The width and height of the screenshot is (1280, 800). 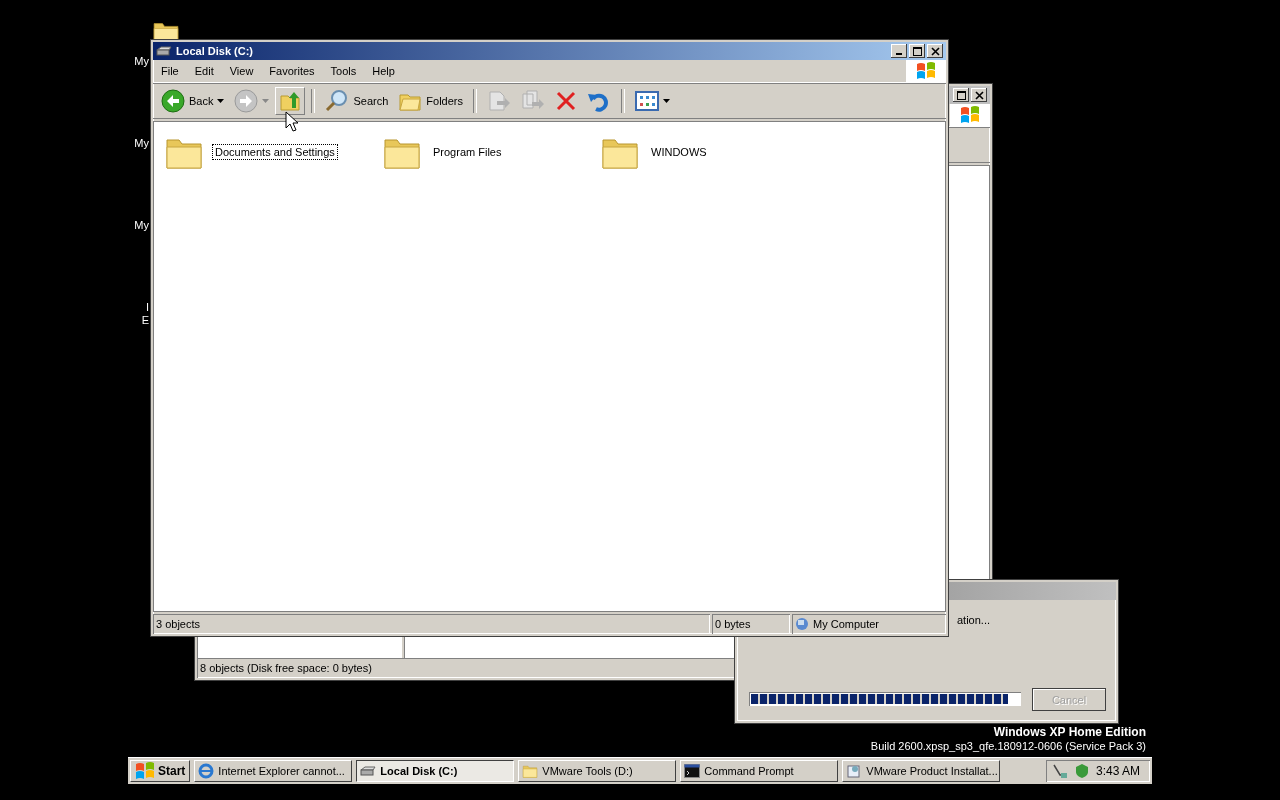 I want to click on os-build: Build 2600.xpsp_sp3_qfe.180912-0606 (Service Pack 3), so click(x=1008, y=746).